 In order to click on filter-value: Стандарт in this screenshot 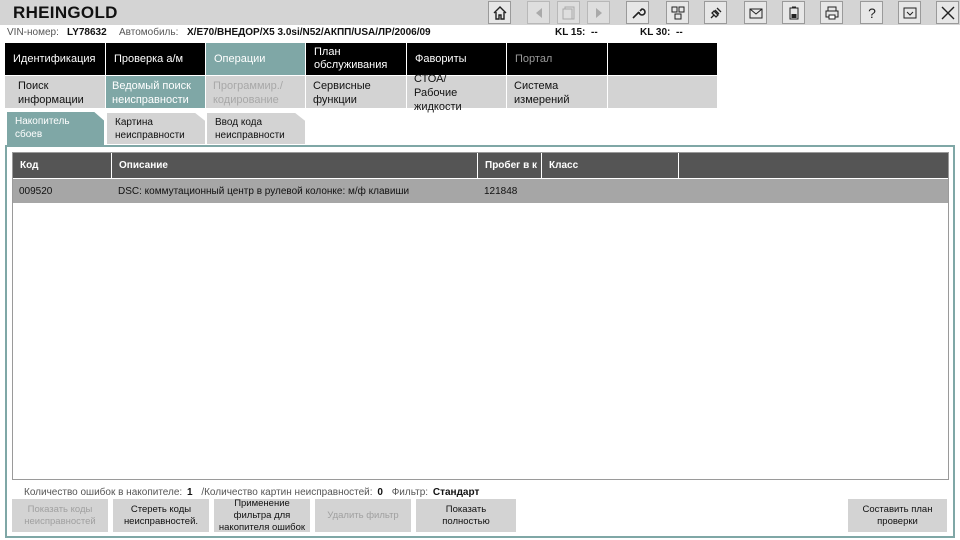, I will do `click(456, 492)`.